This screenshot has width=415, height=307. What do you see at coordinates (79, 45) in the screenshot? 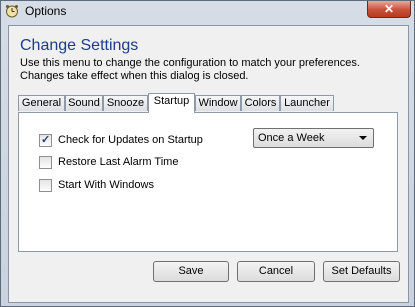
I see `page-title: Change Settings` at bounding box center [79, 45].